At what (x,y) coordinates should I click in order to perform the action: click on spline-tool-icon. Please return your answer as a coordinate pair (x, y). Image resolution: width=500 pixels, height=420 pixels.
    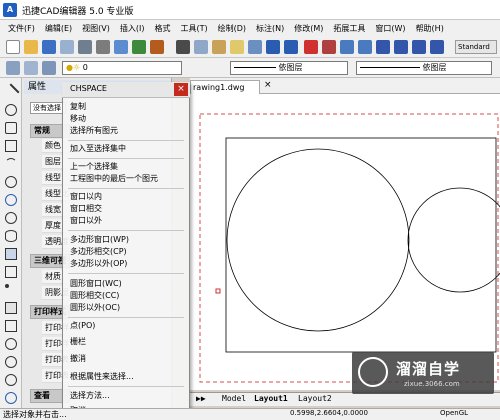
    Looking at the image, I should click on (11, 218).